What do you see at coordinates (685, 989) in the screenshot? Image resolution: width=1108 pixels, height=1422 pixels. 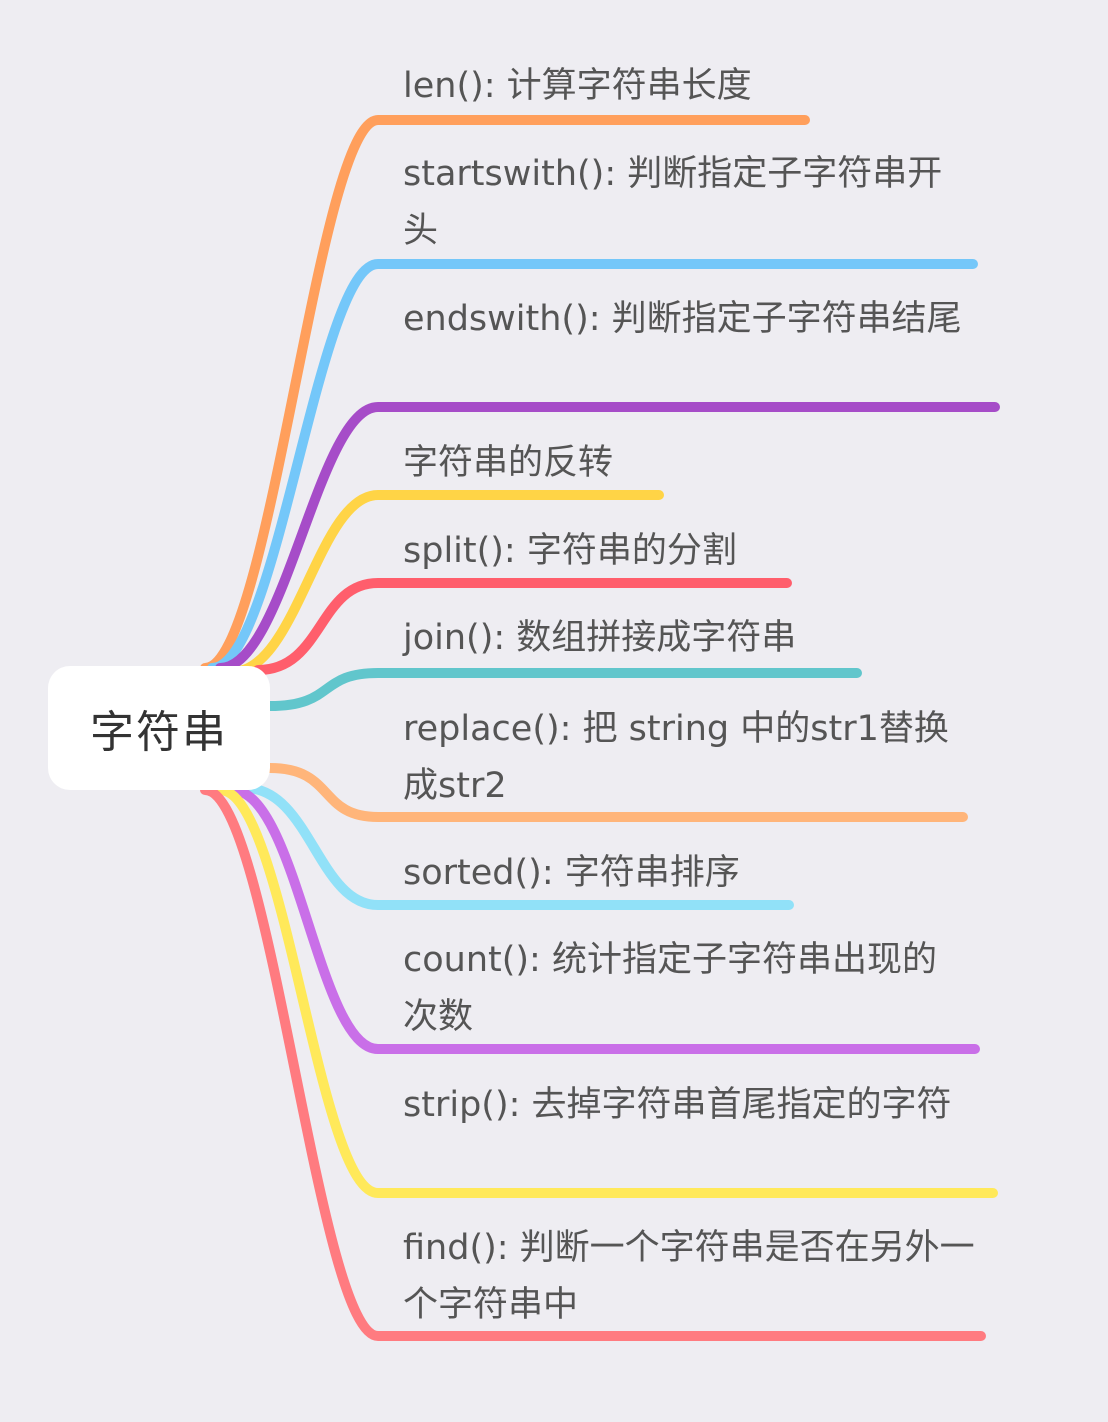 I see `branch-label-count: count(): 统计指定子字符串出现的次数` at bounding box center [685, 989].